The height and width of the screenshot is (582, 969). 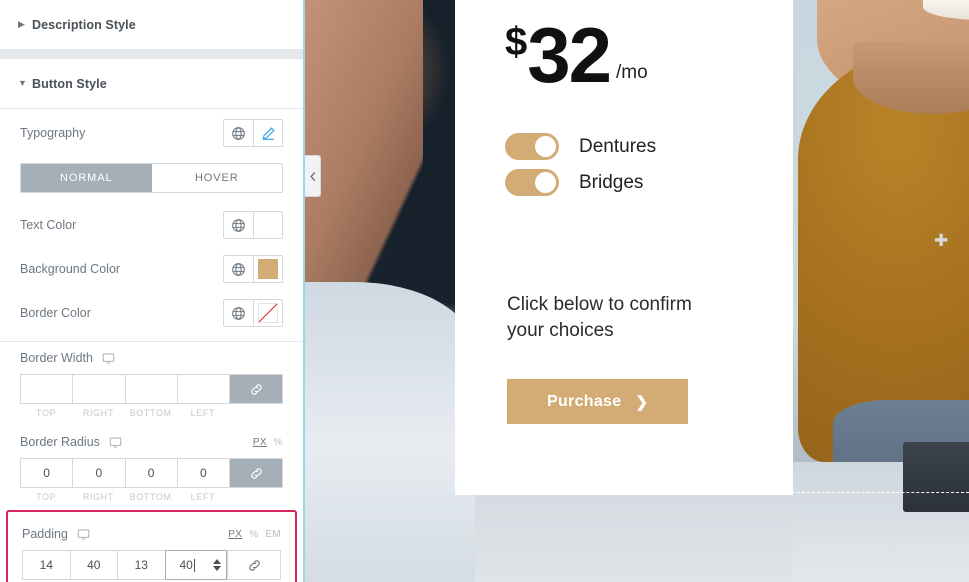 I want to click on border-radius-sublabels: TOP RIGHT BOTTOM LEFT, so click(x=151, y=495).